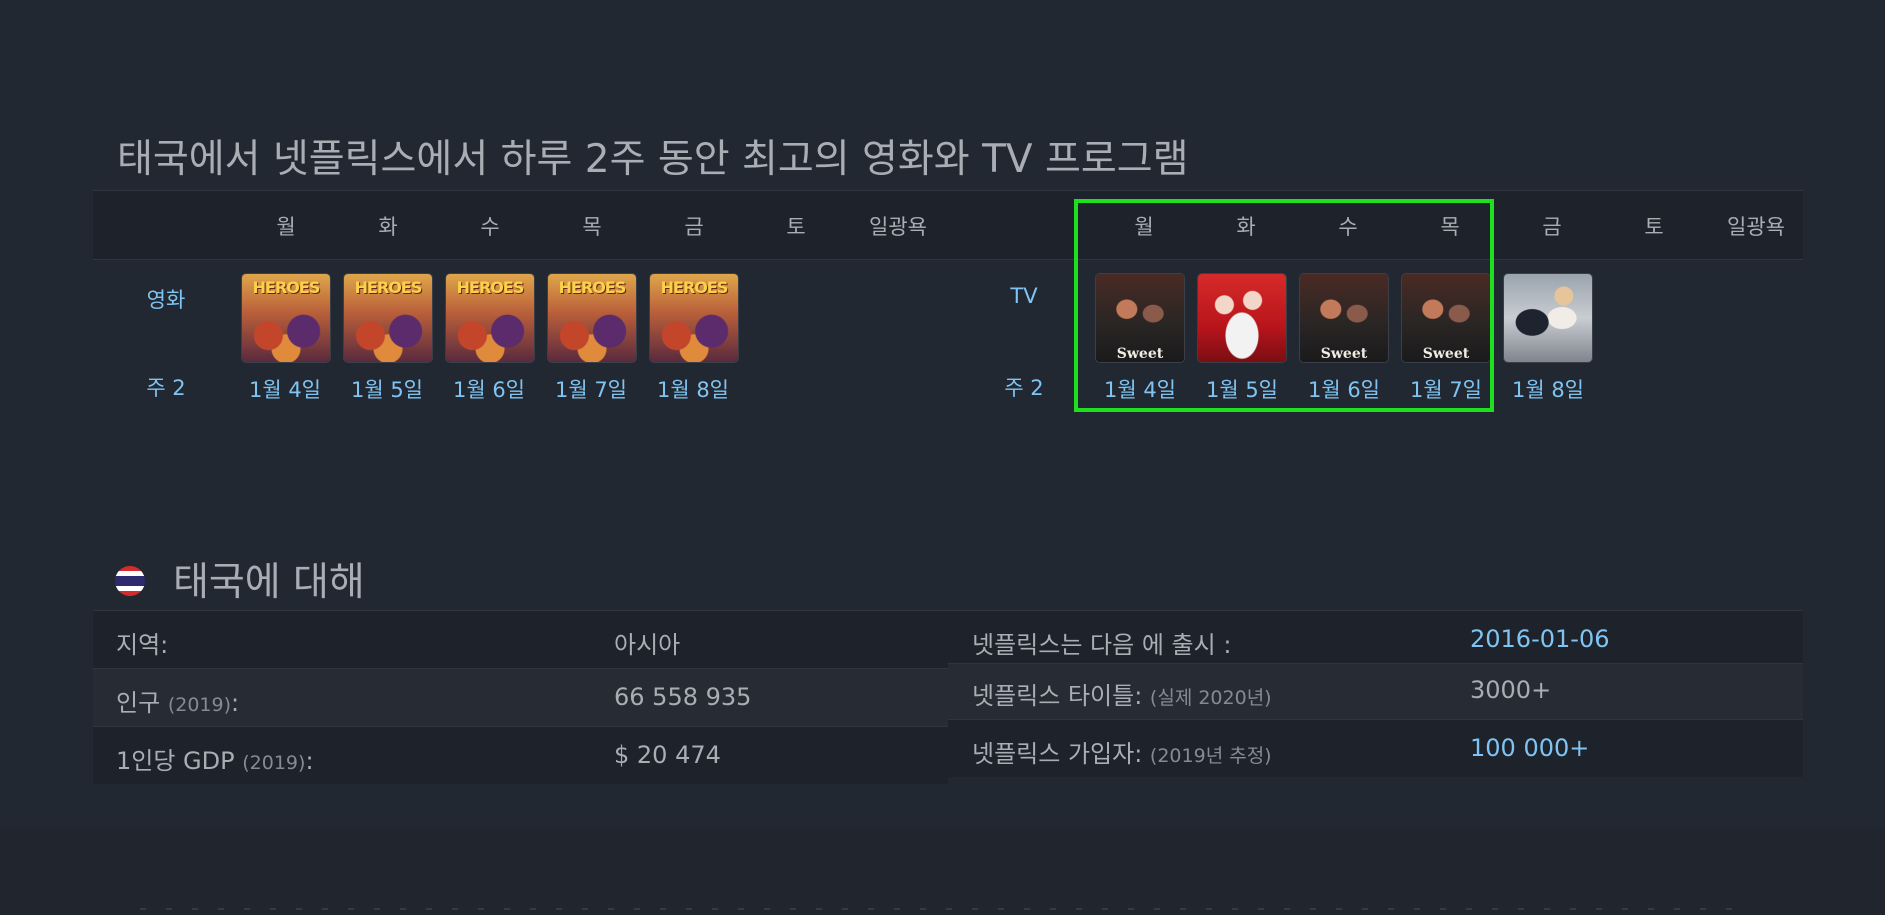 Image resolution: width=1885 pixels, height=915 pixels. What do you see at coordinates (199, 705) in the screenshot?
I see `population-label-year: (2019)` at bounding box center [199, 705].